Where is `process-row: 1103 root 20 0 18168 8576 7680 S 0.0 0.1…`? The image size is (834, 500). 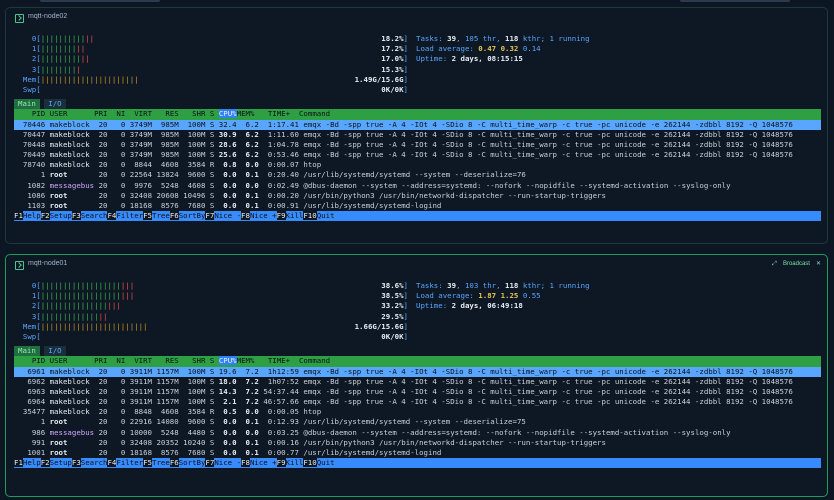
process-row: 1103 root 20 0 18168 8576 7680 S 0.0 0.1… is located at coordinates (417, 206).